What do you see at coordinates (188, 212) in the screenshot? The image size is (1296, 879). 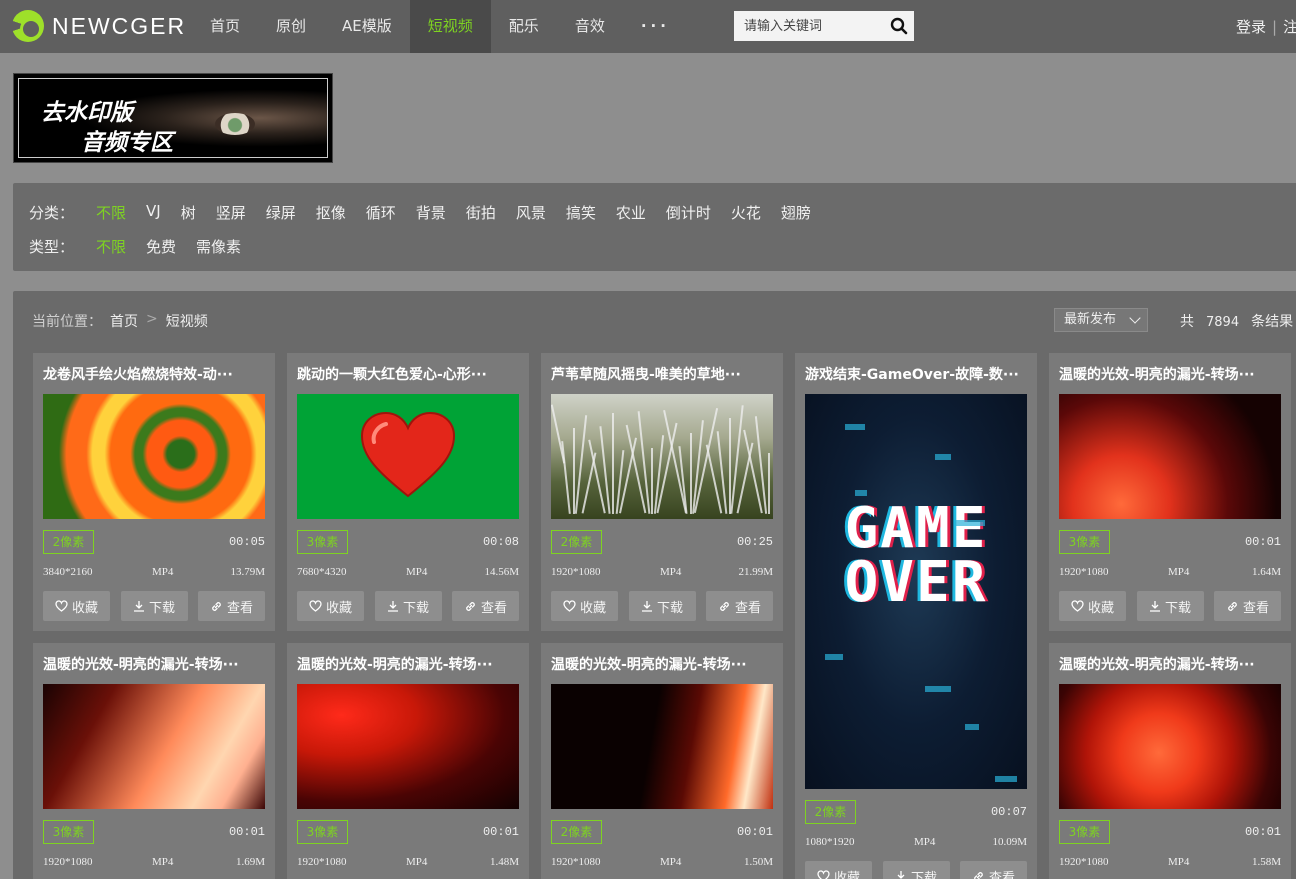 I see `category-option: 树` at bounding box center [188, 212].